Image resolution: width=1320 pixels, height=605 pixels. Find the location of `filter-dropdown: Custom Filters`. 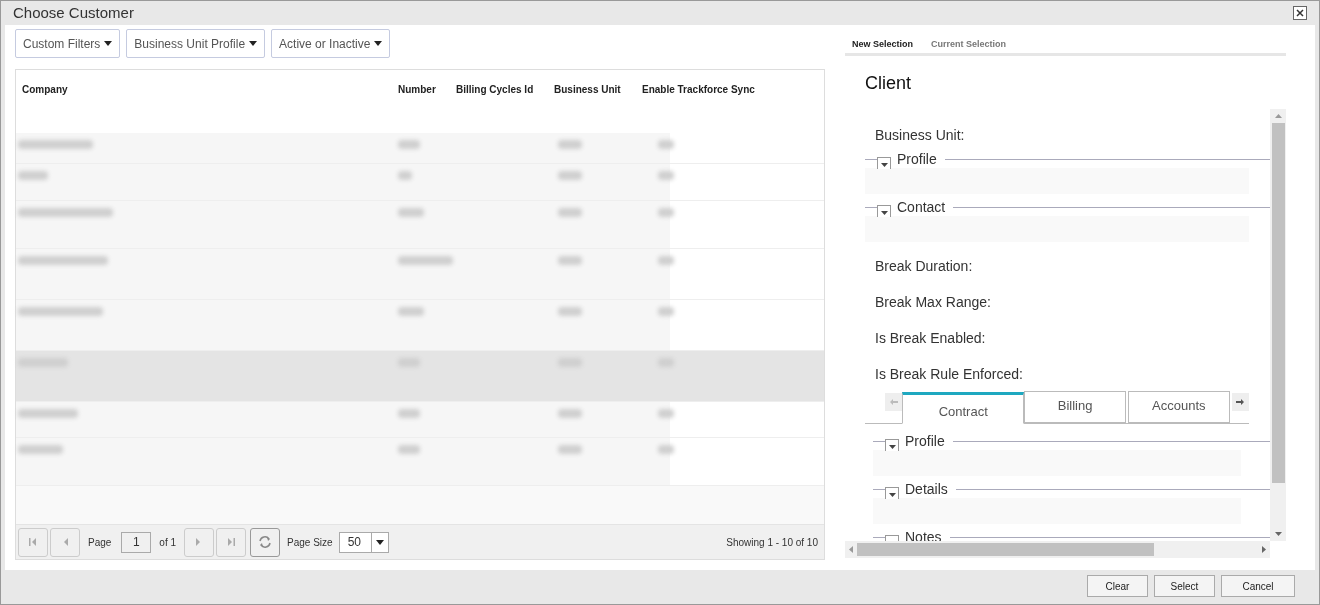

filter-dropdown: Custom Filters is located at coordinates (68, 43).